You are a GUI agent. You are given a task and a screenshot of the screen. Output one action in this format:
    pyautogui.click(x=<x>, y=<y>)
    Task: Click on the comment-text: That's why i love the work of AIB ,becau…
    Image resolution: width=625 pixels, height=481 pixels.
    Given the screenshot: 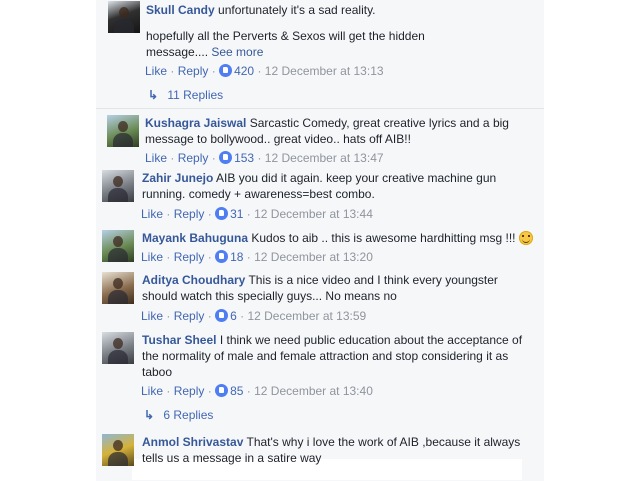 What is the action you would take?
    pyautogui.click(x=383, y=442)
    